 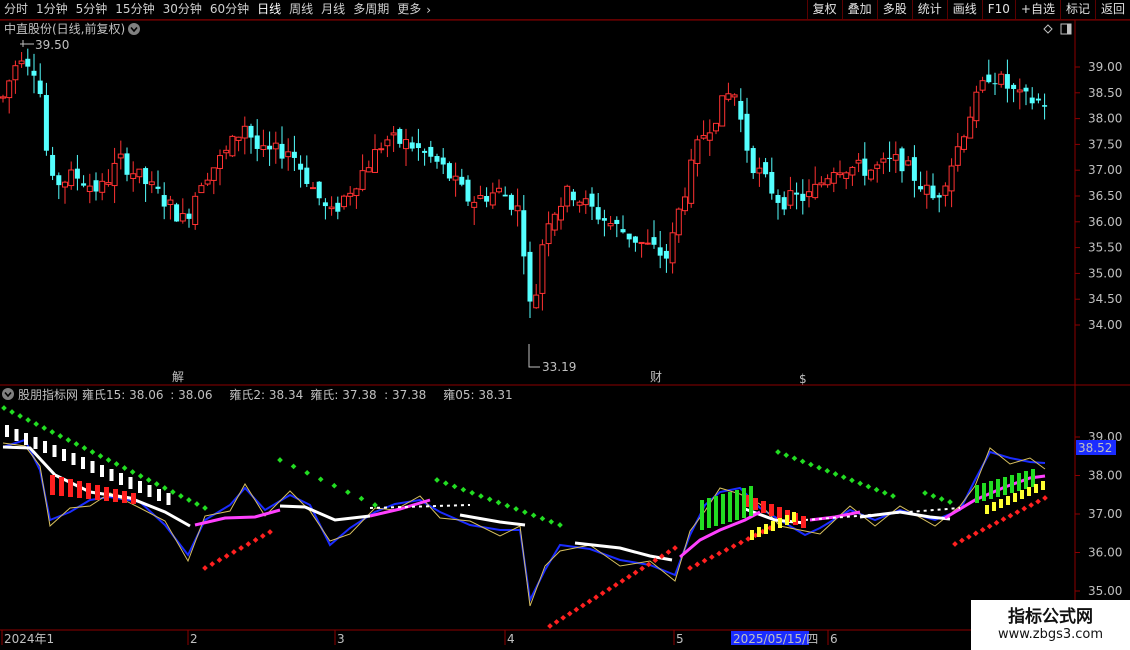 What do you see at coordinates (1105, 325) in the screenshot?
I see `price-tick-label: 34.00` at bounding box center [1105, 325].